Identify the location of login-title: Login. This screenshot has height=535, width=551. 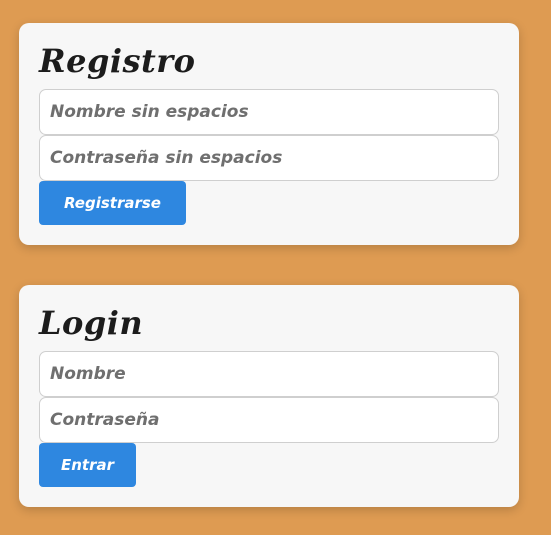
(91, 323).